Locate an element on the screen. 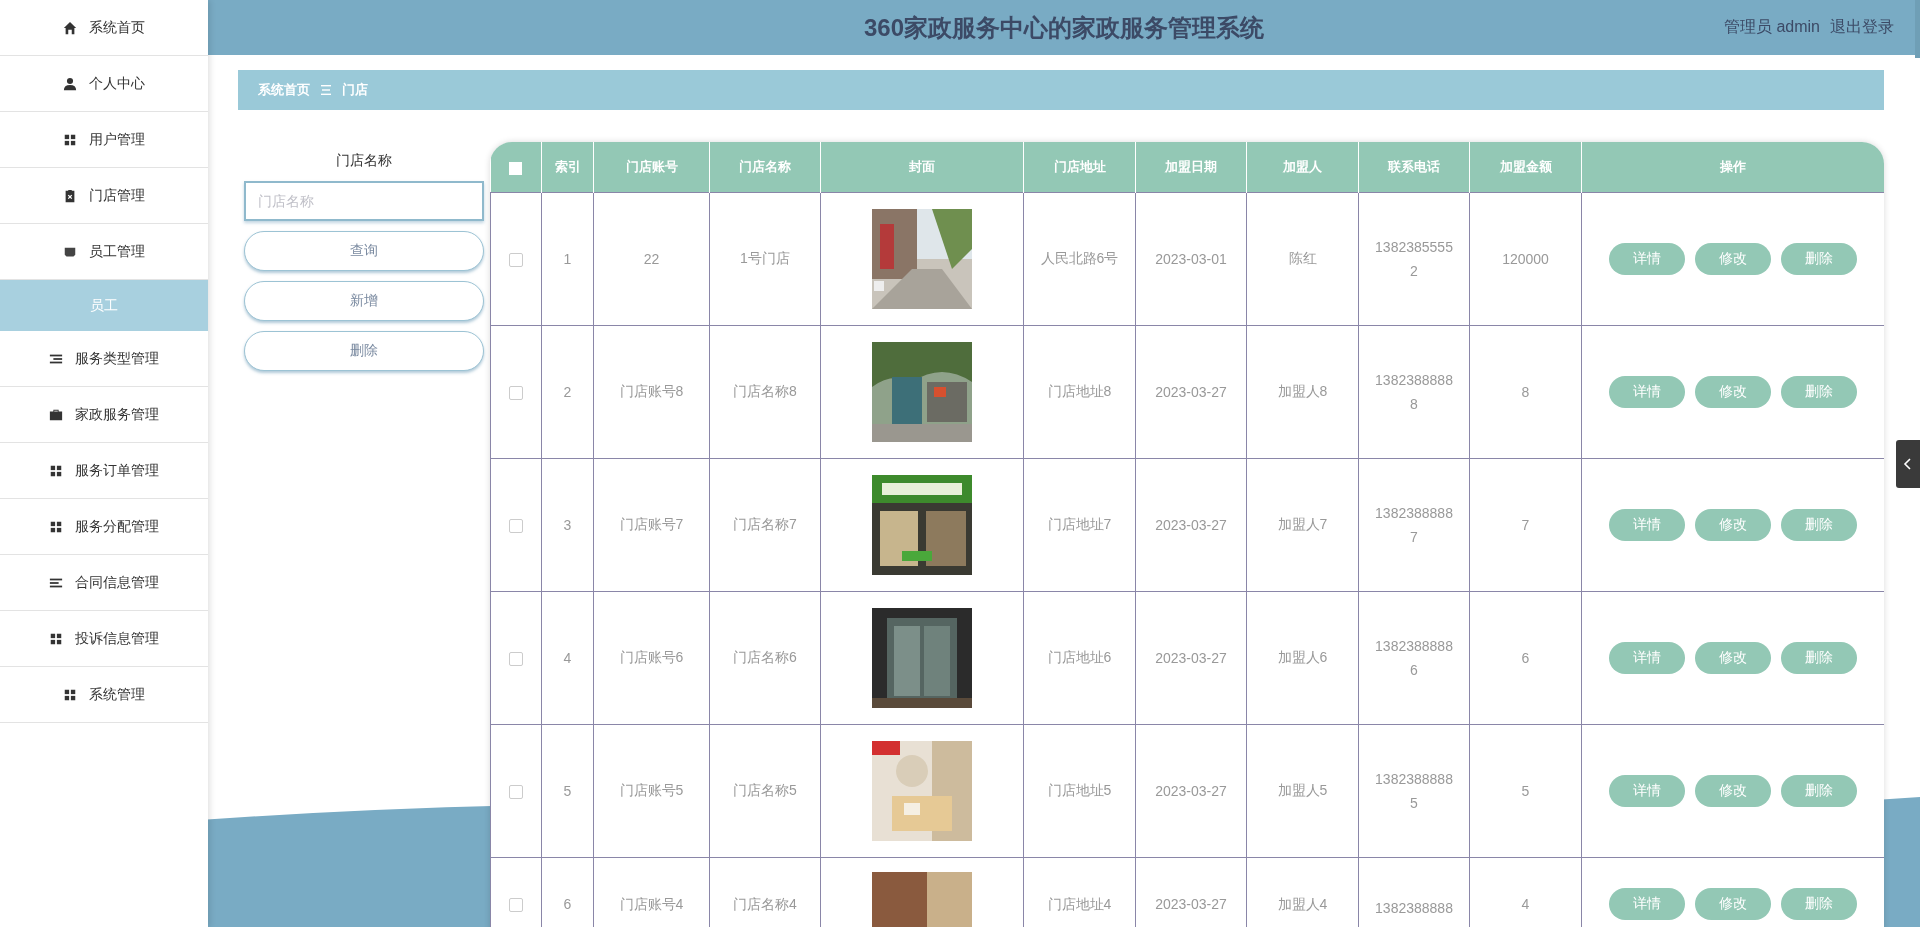  table-cell: 4 is located at coordinates (567, 658).